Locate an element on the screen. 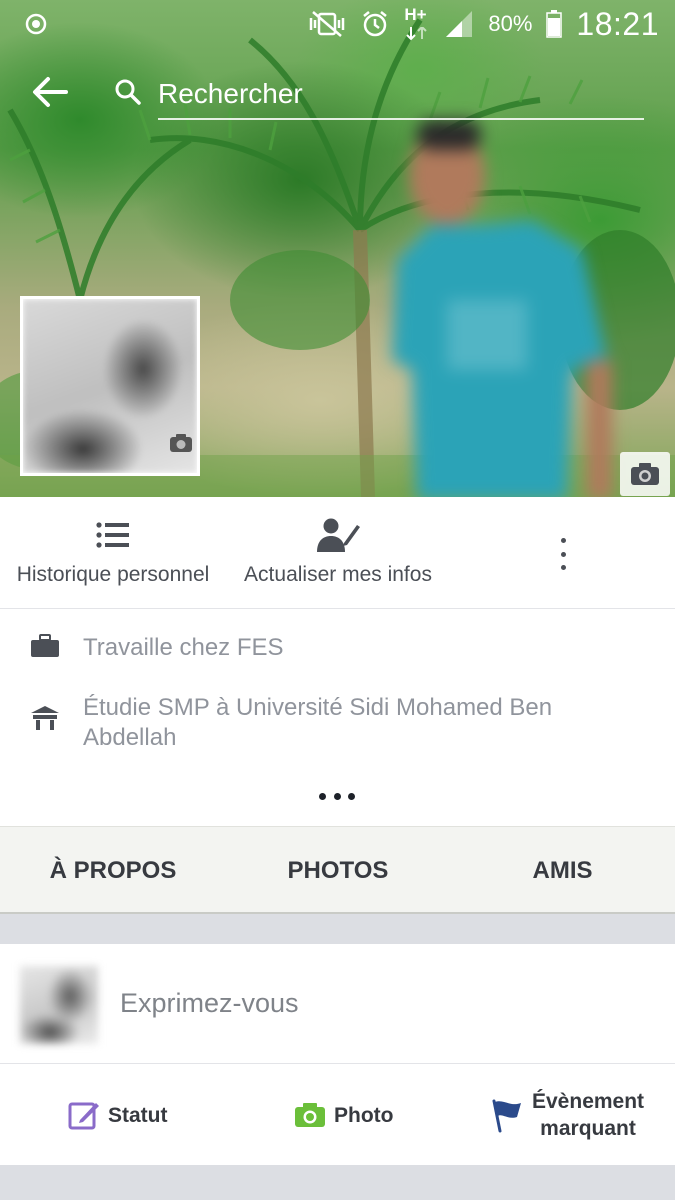  network-h-plus-icon: H+ is located at coordinates (417, 23).